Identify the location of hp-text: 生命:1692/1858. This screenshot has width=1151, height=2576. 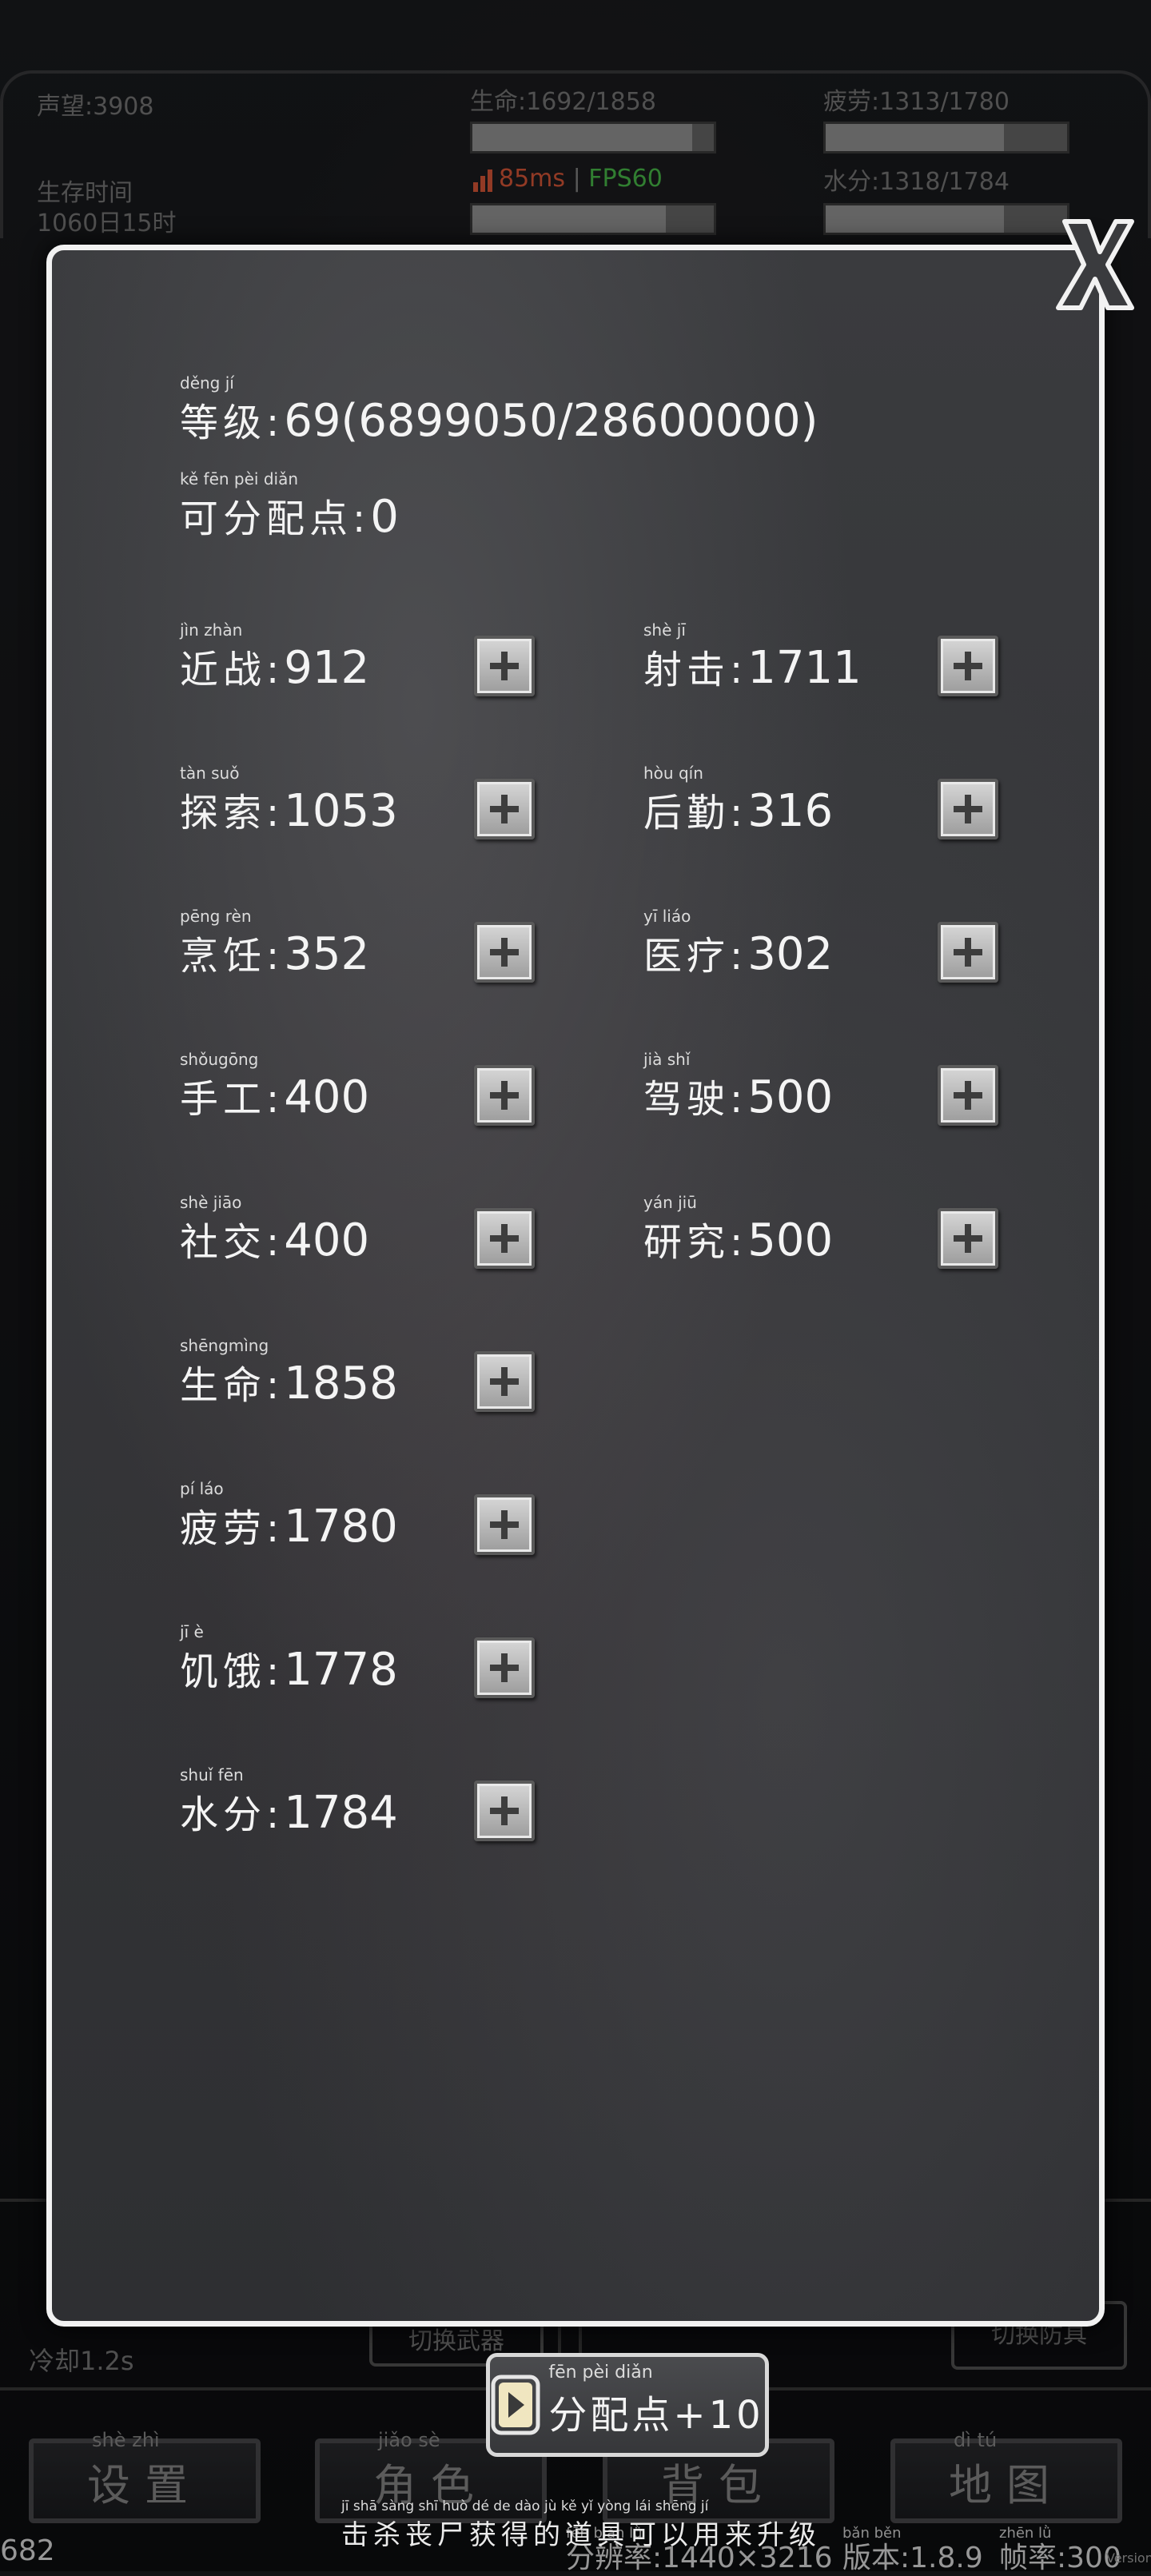
(563, 102).